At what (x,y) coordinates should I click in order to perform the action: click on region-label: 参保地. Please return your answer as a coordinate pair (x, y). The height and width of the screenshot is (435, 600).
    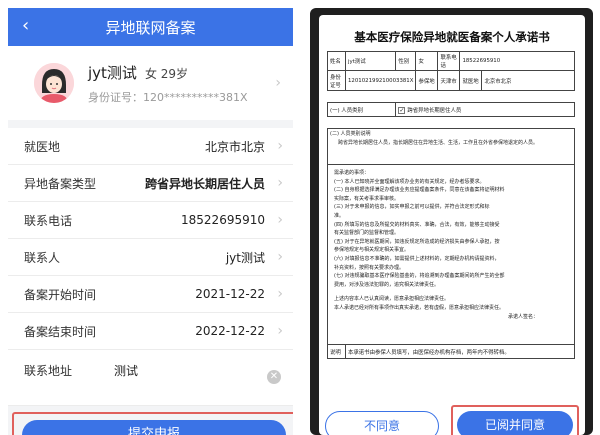
    Looking at the image, I should click on (427, 80).